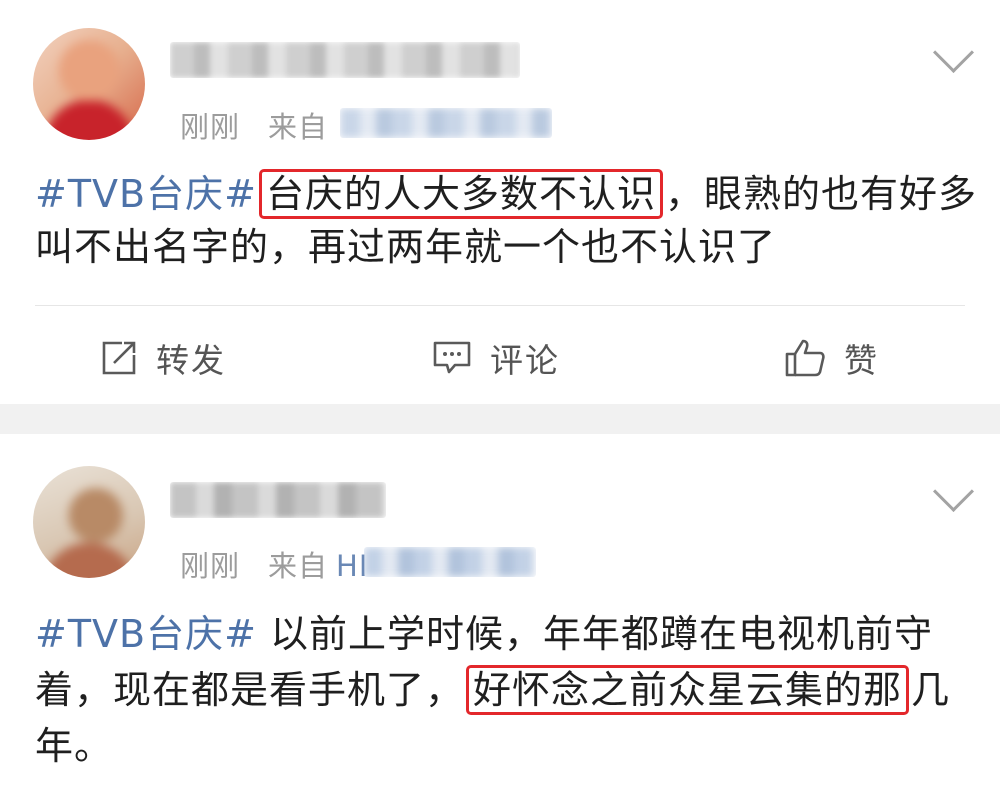  What do you see at coordinates (525, 360) in the screenshot?
I see `comment-label: 评论` at bounding box center [525, 360].